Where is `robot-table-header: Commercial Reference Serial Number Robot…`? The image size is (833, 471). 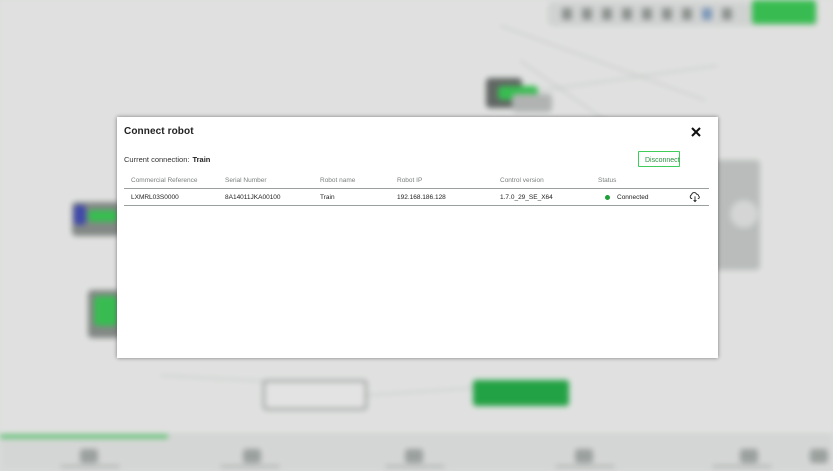 robot-table-header: Commercial Reference Serial Number Robot… is located at coordinates (416, 182).